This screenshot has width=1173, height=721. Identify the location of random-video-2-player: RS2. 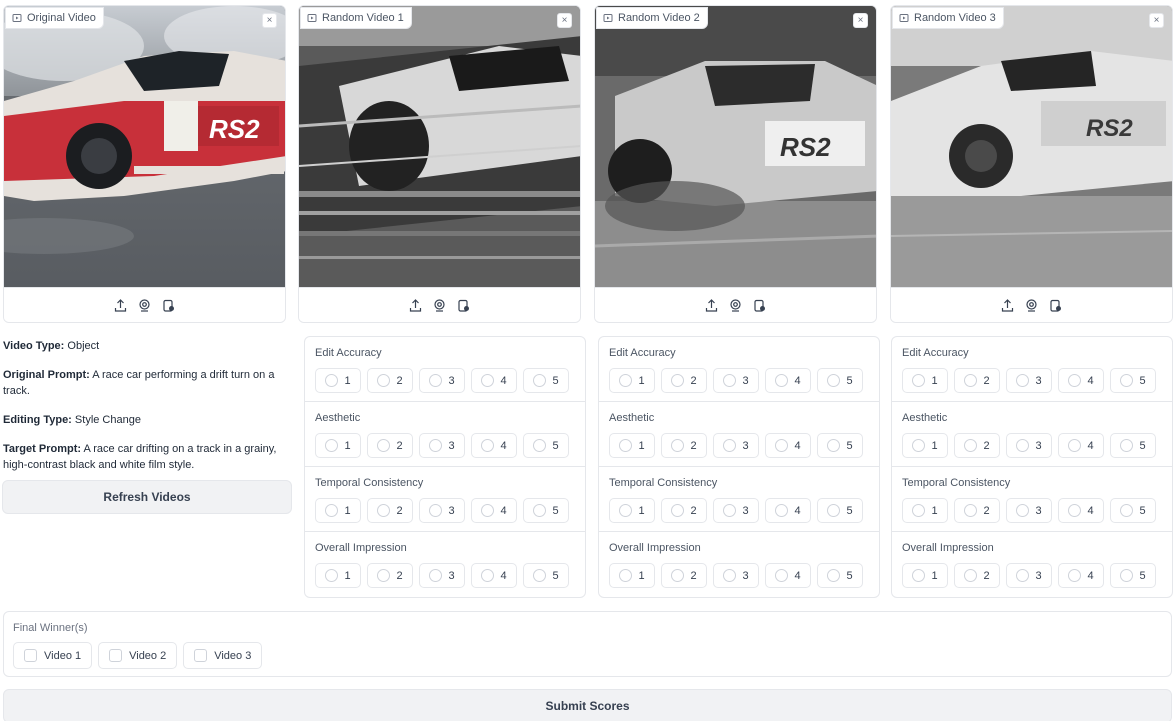
(735, 147).